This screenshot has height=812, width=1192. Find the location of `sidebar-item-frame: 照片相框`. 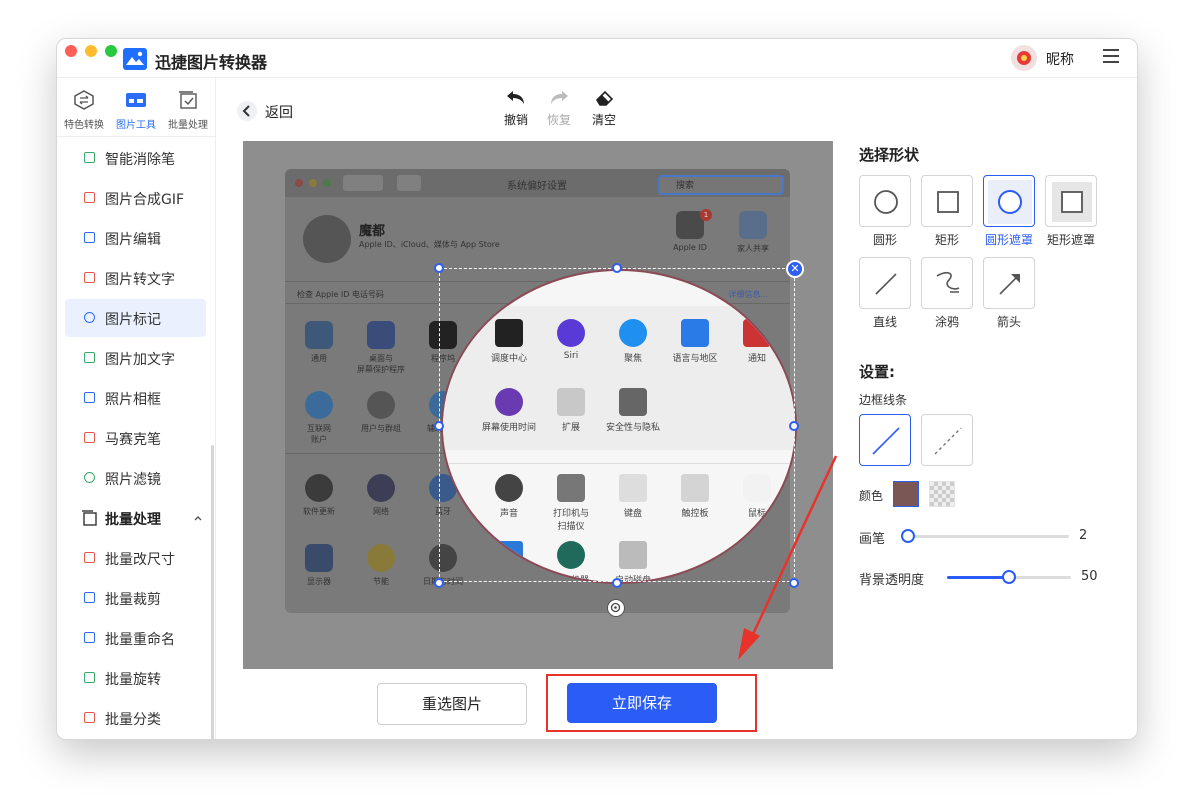

sidebar-item-frame: 照片相框 is located at coordinates (135, 398).